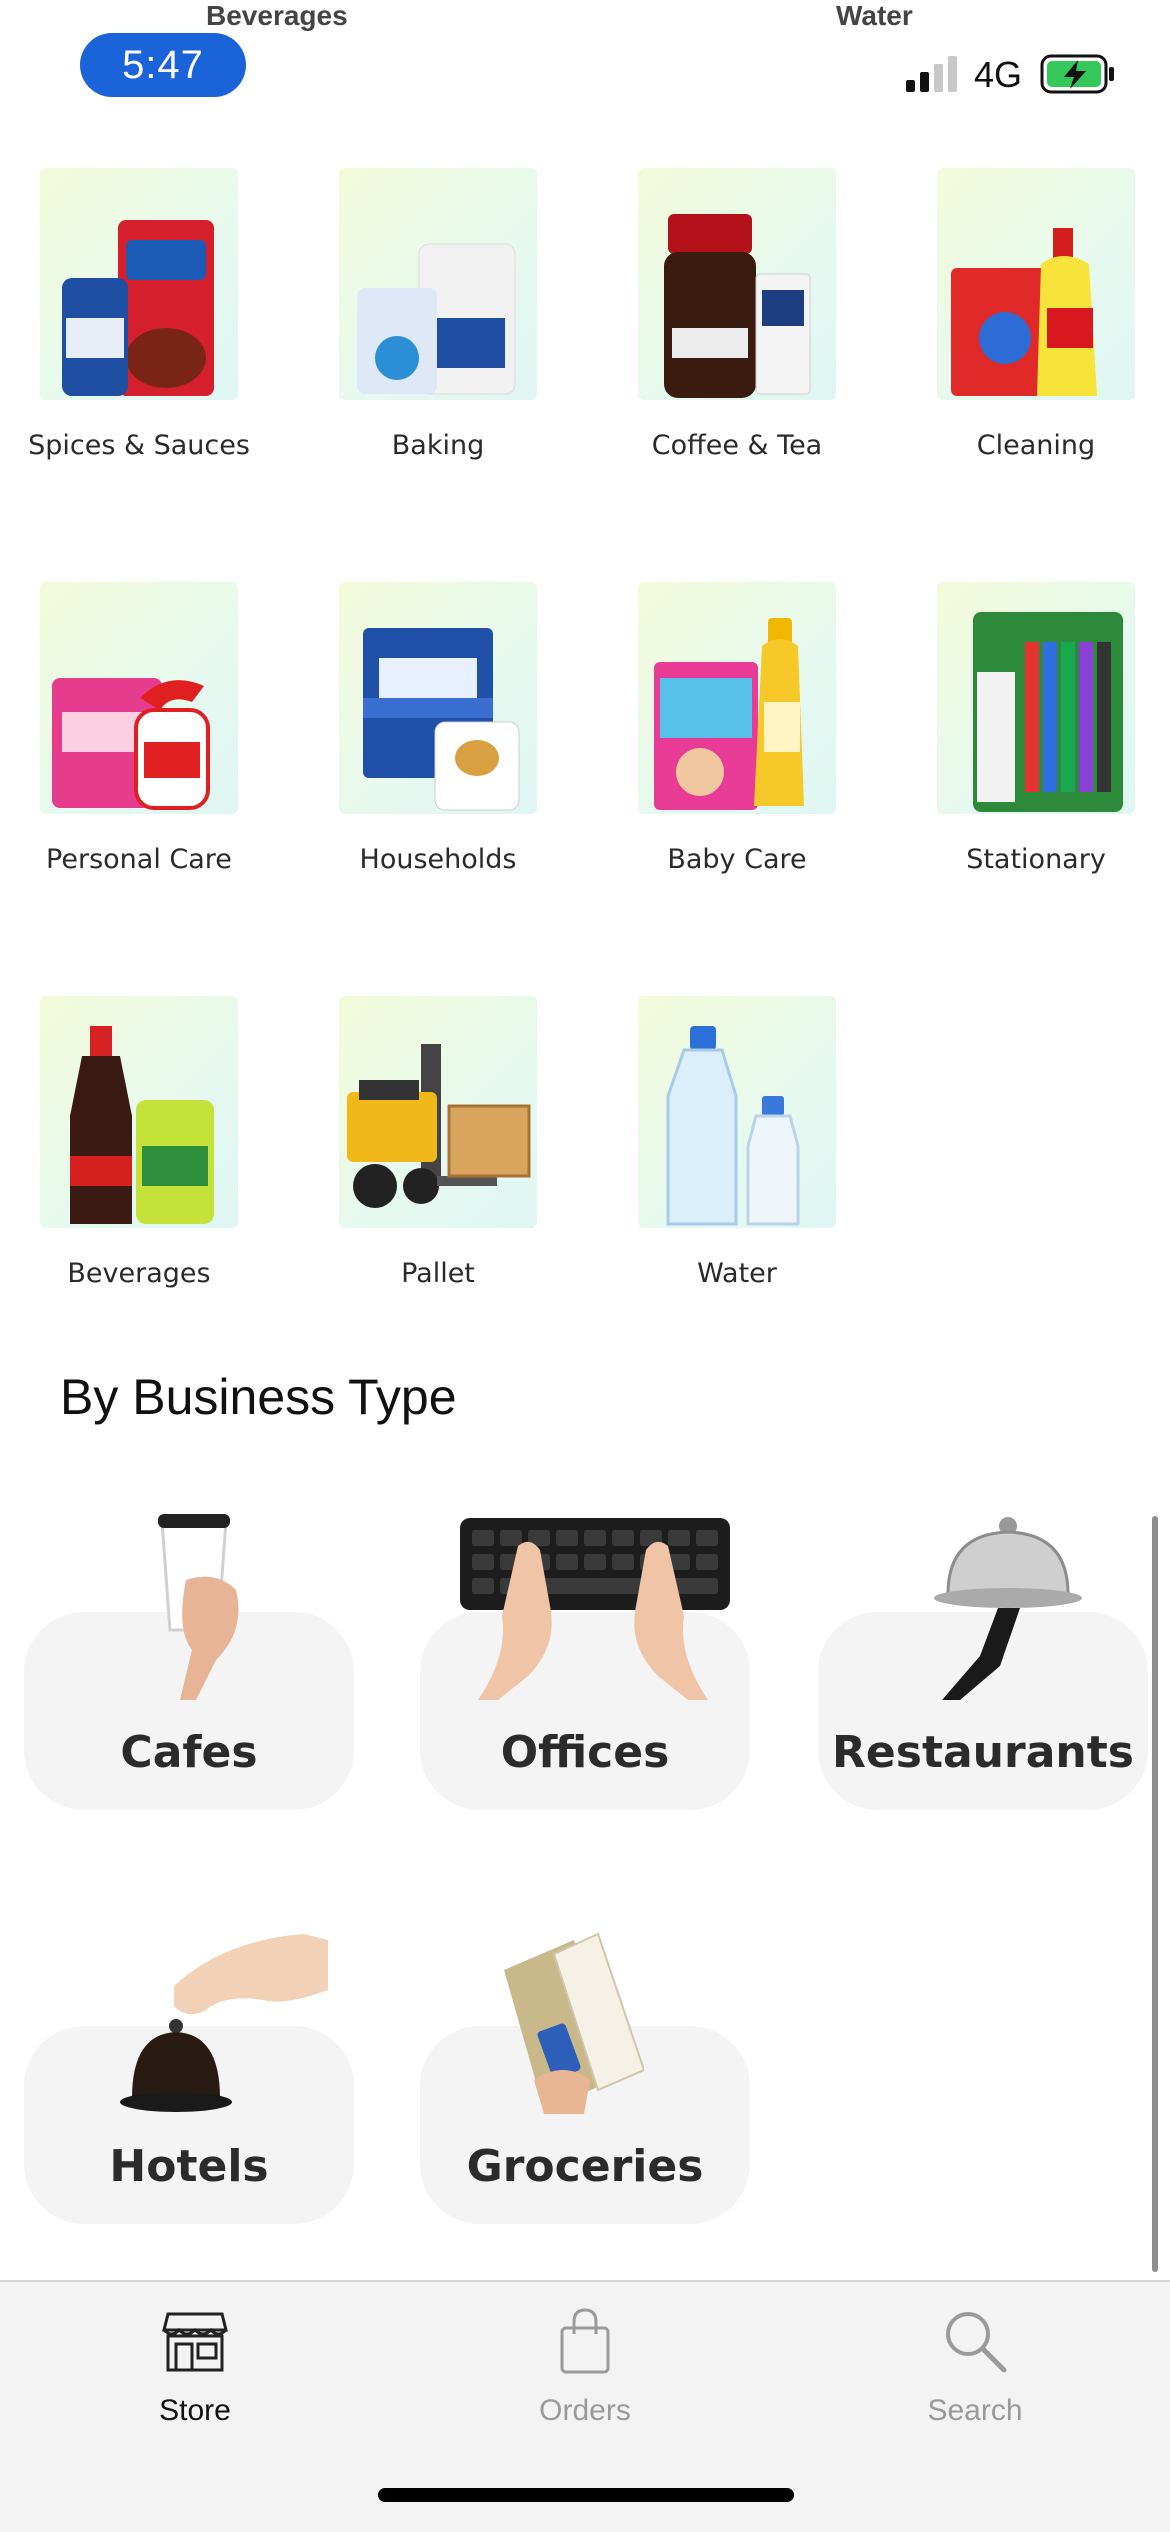 This screenshot has width=1170, height=2532. What do you see at coordinates (737, 698) in the screenshot?
I see `baby-care-icon` at bounding box center [737, 698].